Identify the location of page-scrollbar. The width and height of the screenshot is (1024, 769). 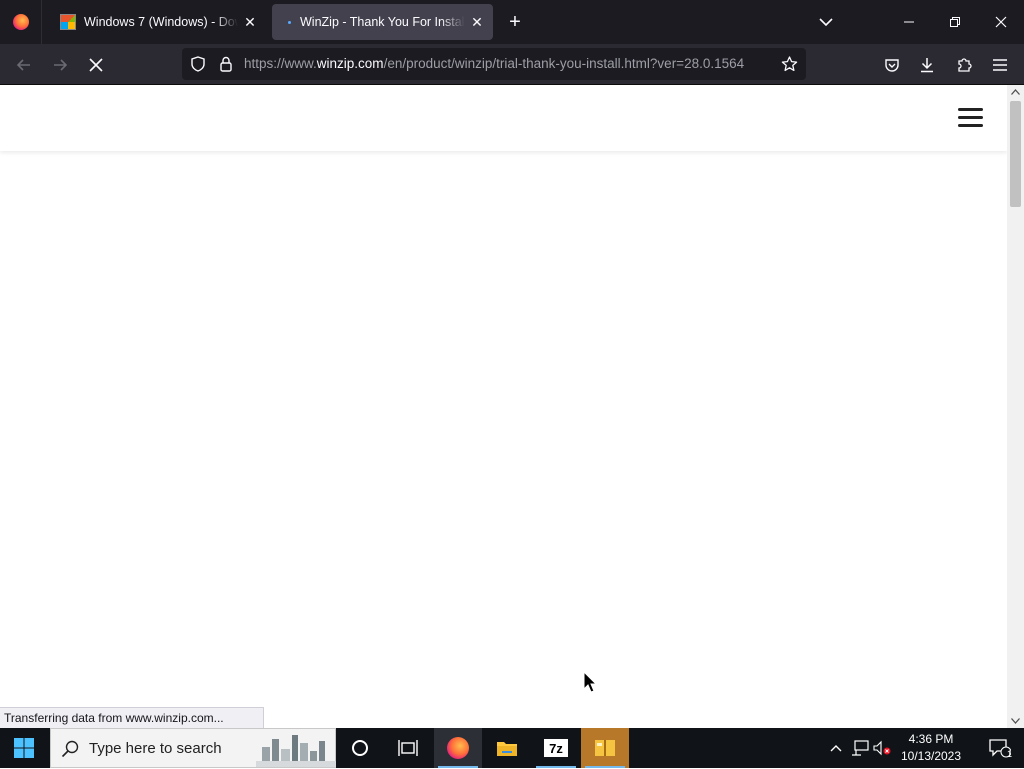
(1015, 406).